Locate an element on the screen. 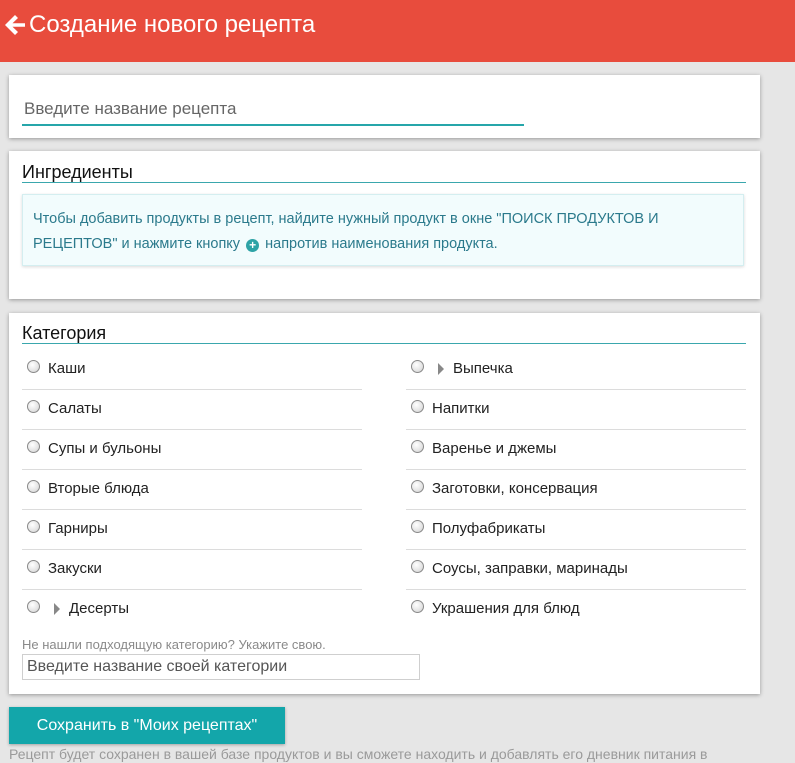 This screenshot has width=795, height=763. category-label: Полуфабрикаты is located at coordinates (489, 528).